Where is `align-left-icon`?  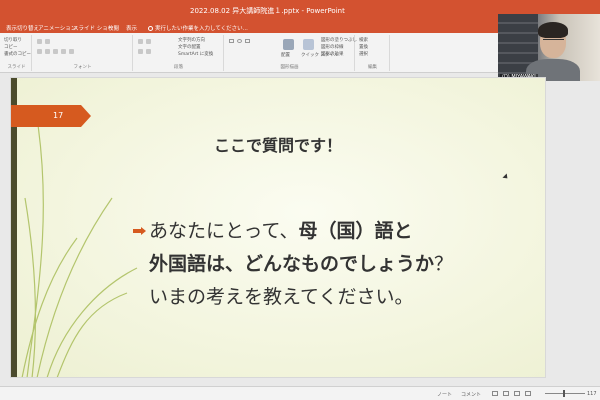
align-left-icon is located at coordinates (140, 51).